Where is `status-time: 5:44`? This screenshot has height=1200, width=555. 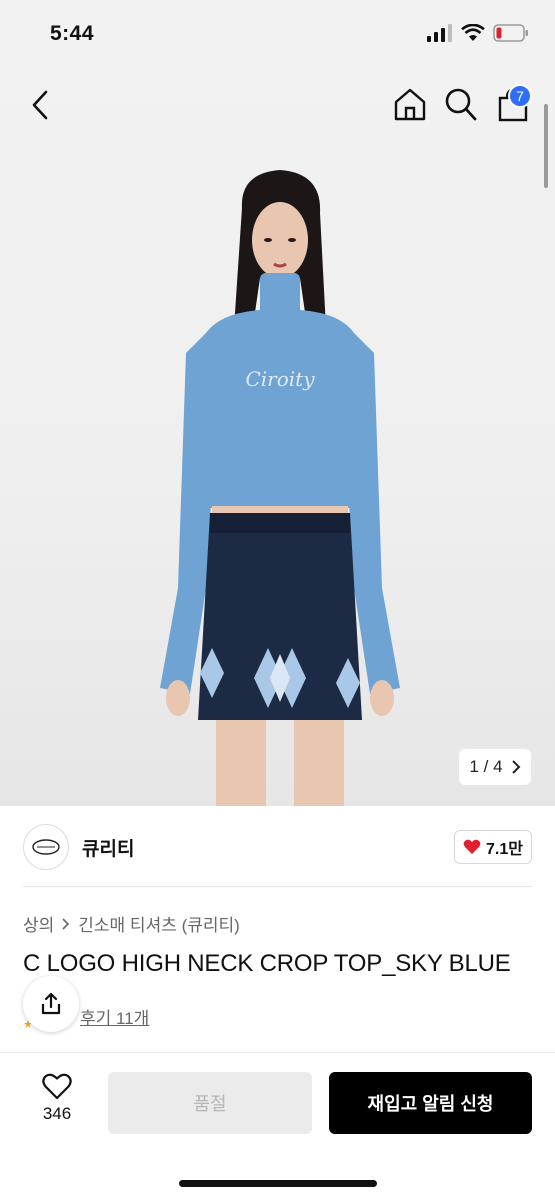 status-time: 5:44 is located at coordinates (72, 33).